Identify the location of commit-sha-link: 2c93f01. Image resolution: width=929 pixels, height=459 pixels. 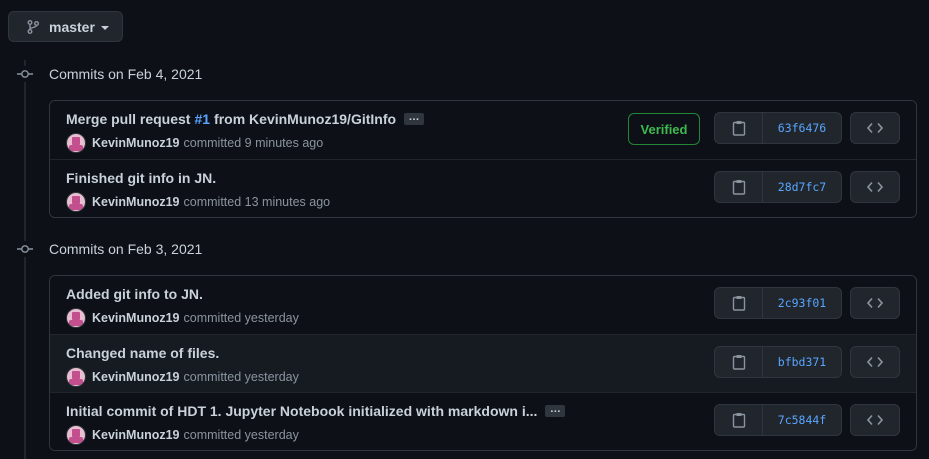
(802, 303).